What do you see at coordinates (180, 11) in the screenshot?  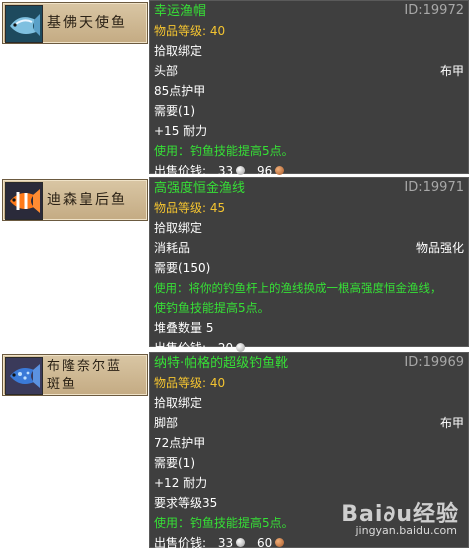 I see `item-title: 幸运渔帽` at bounding box center [180, 11].